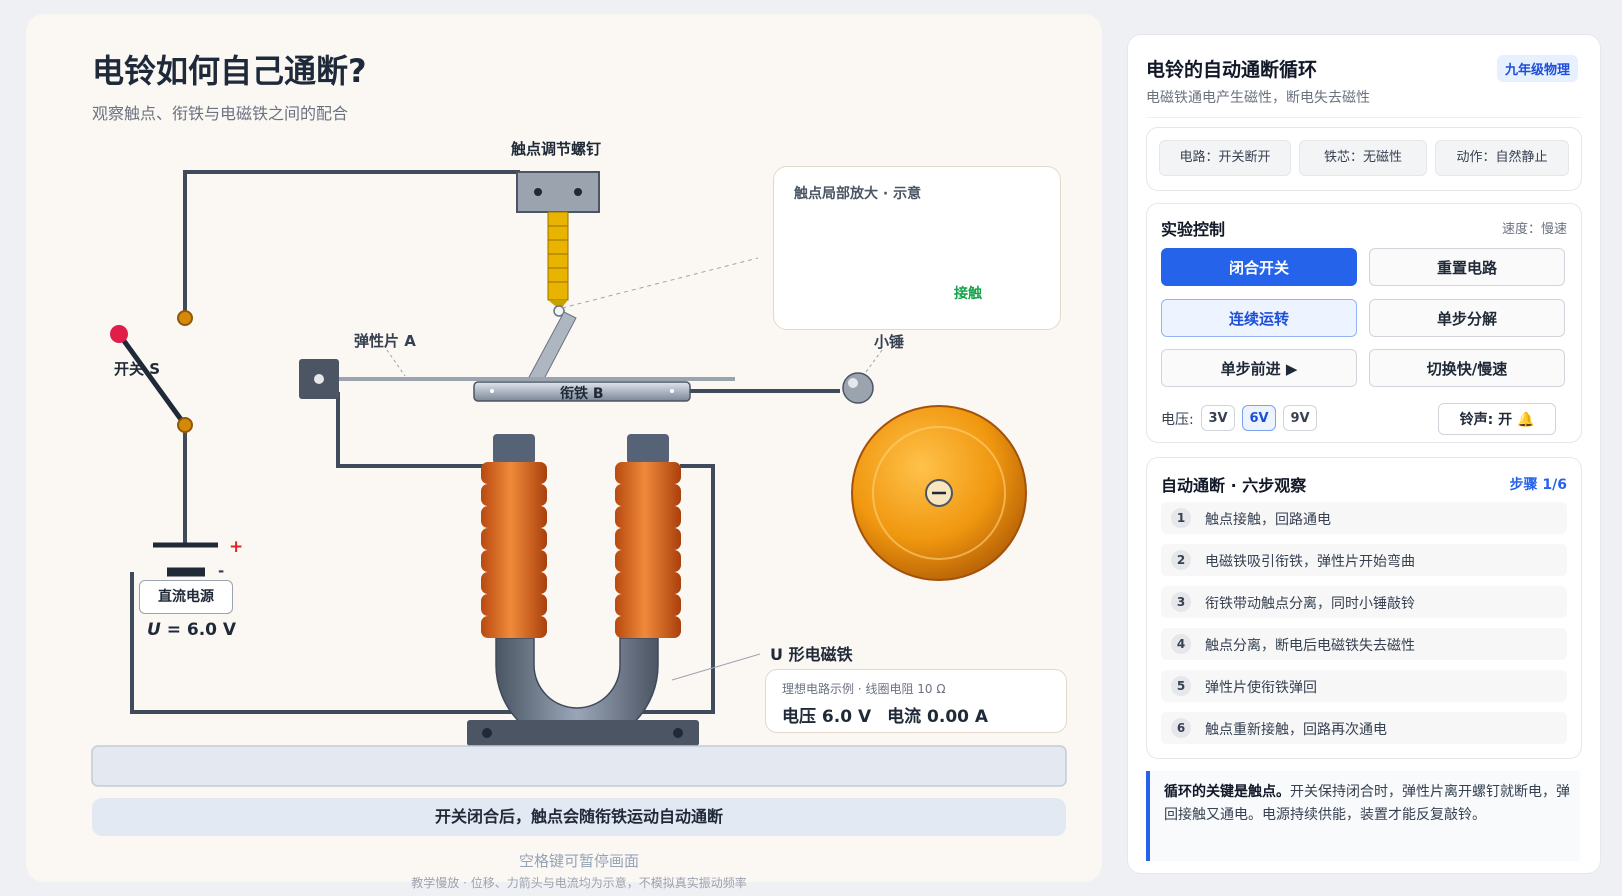  What do you see at coordinates (885, 714) in the screenshot?
I see `meter-values: 电压 6.0 V 电流 0.00 A` at bounding box center [885, 714].